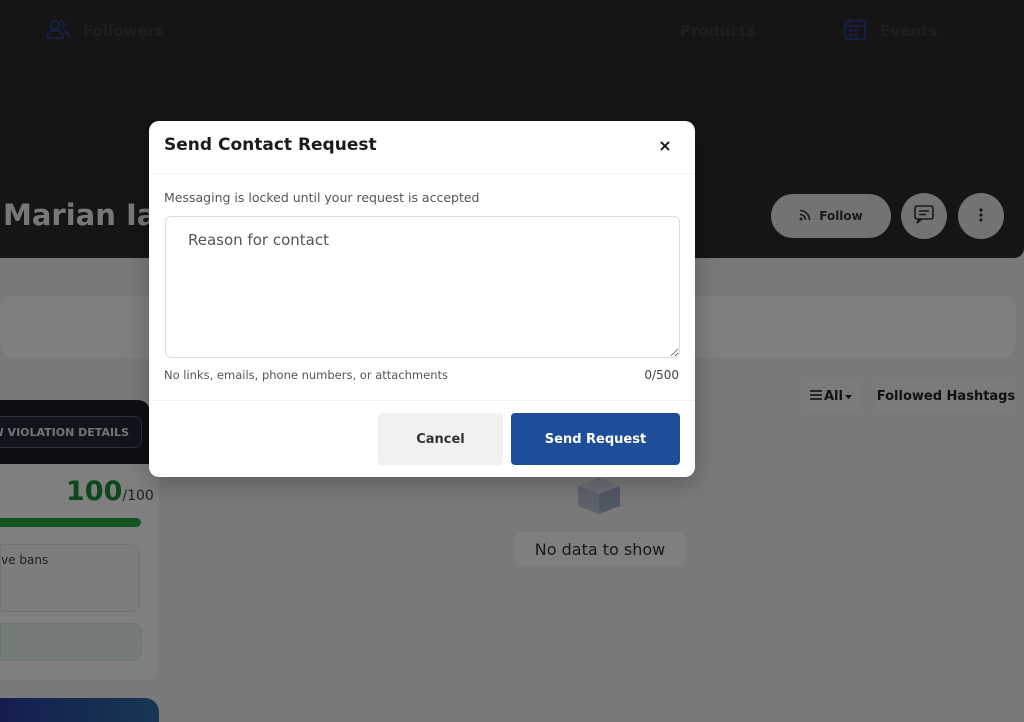 Image resolution: width=1024 pixels, height=722 pixels. Describe the element at coordinates (422, 173) in the screenshot. I see `modal-header-divider` at that location.